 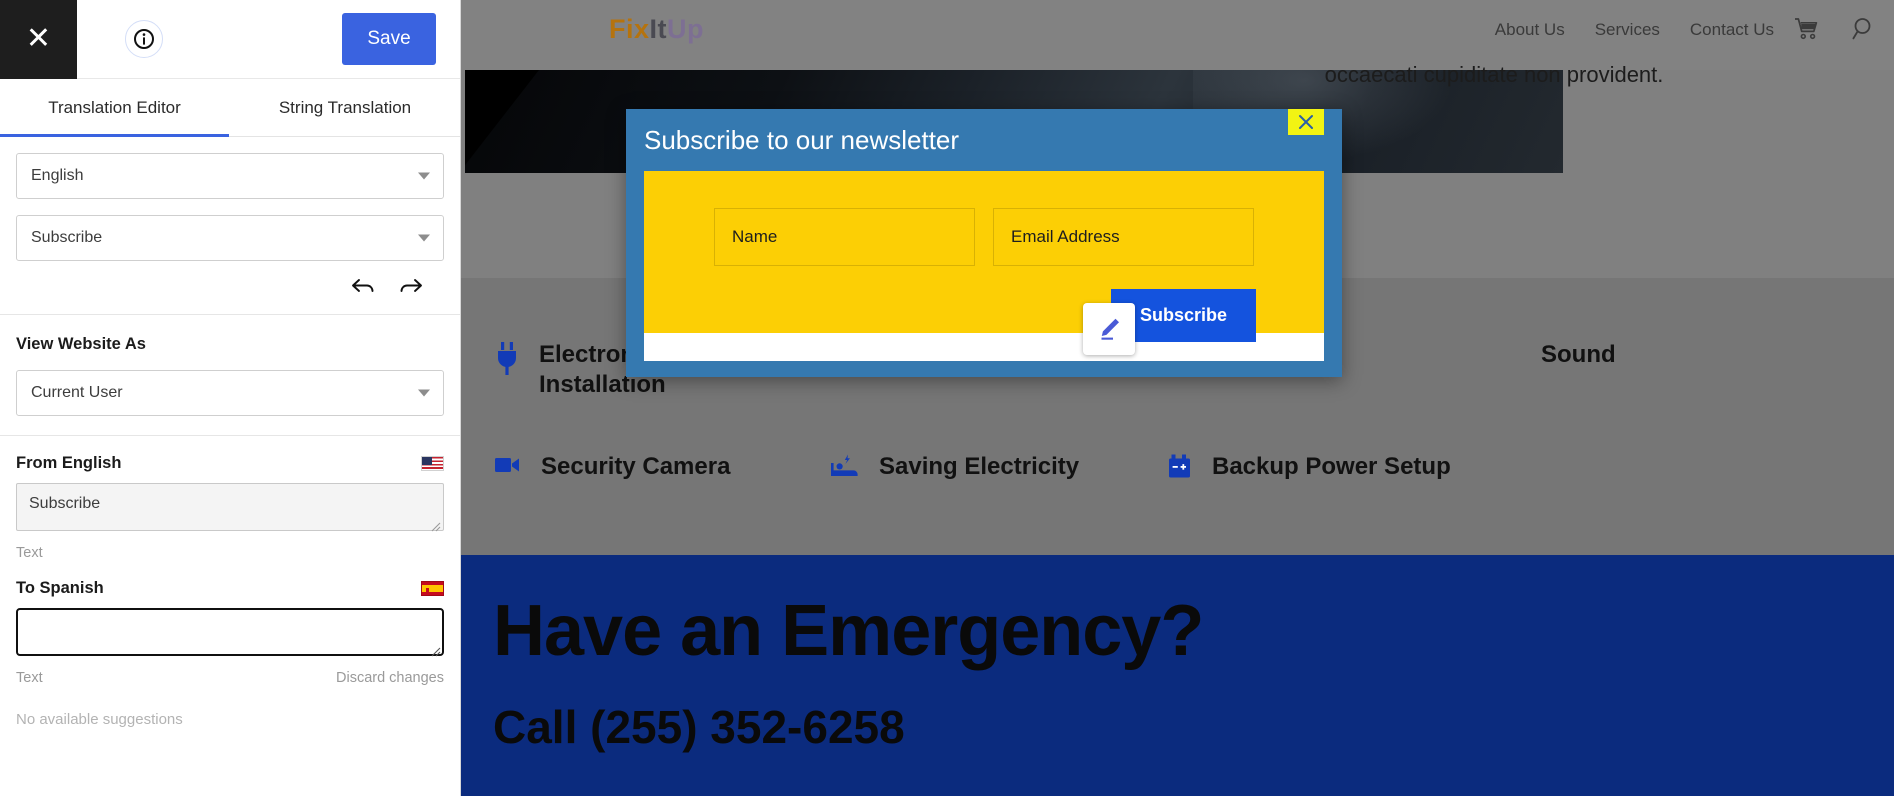 What do you see at coordinates (29, 678) in the screenshot?
I see `target-field-type: Text` at bounding box center [29, 678].